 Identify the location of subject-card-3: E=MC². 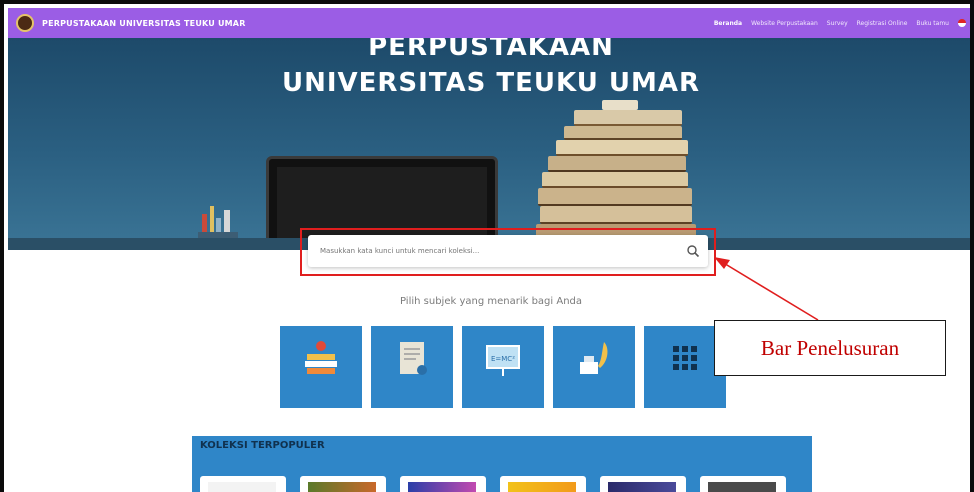
(503, 367).